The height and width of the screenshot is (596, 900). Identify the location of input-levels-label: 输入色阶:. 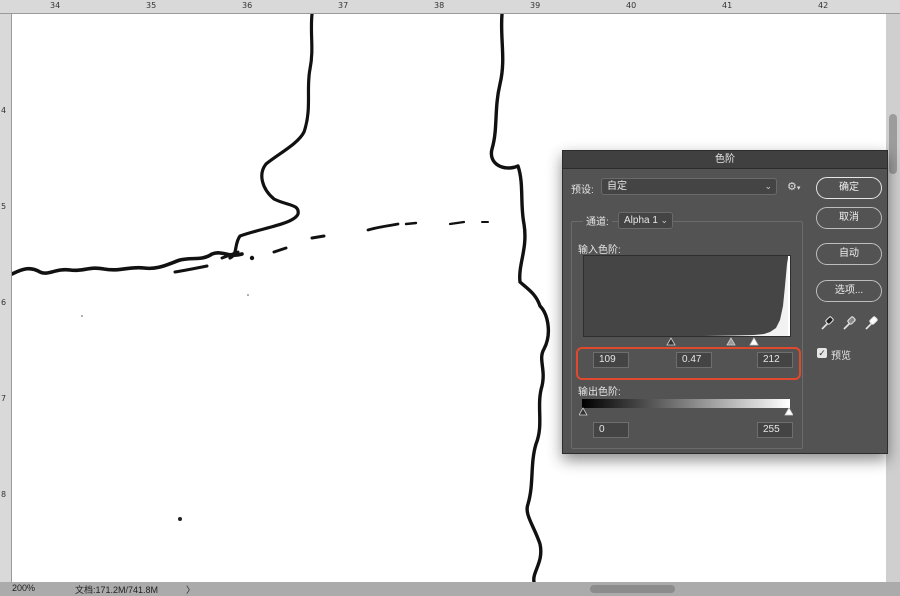
(599, 250).